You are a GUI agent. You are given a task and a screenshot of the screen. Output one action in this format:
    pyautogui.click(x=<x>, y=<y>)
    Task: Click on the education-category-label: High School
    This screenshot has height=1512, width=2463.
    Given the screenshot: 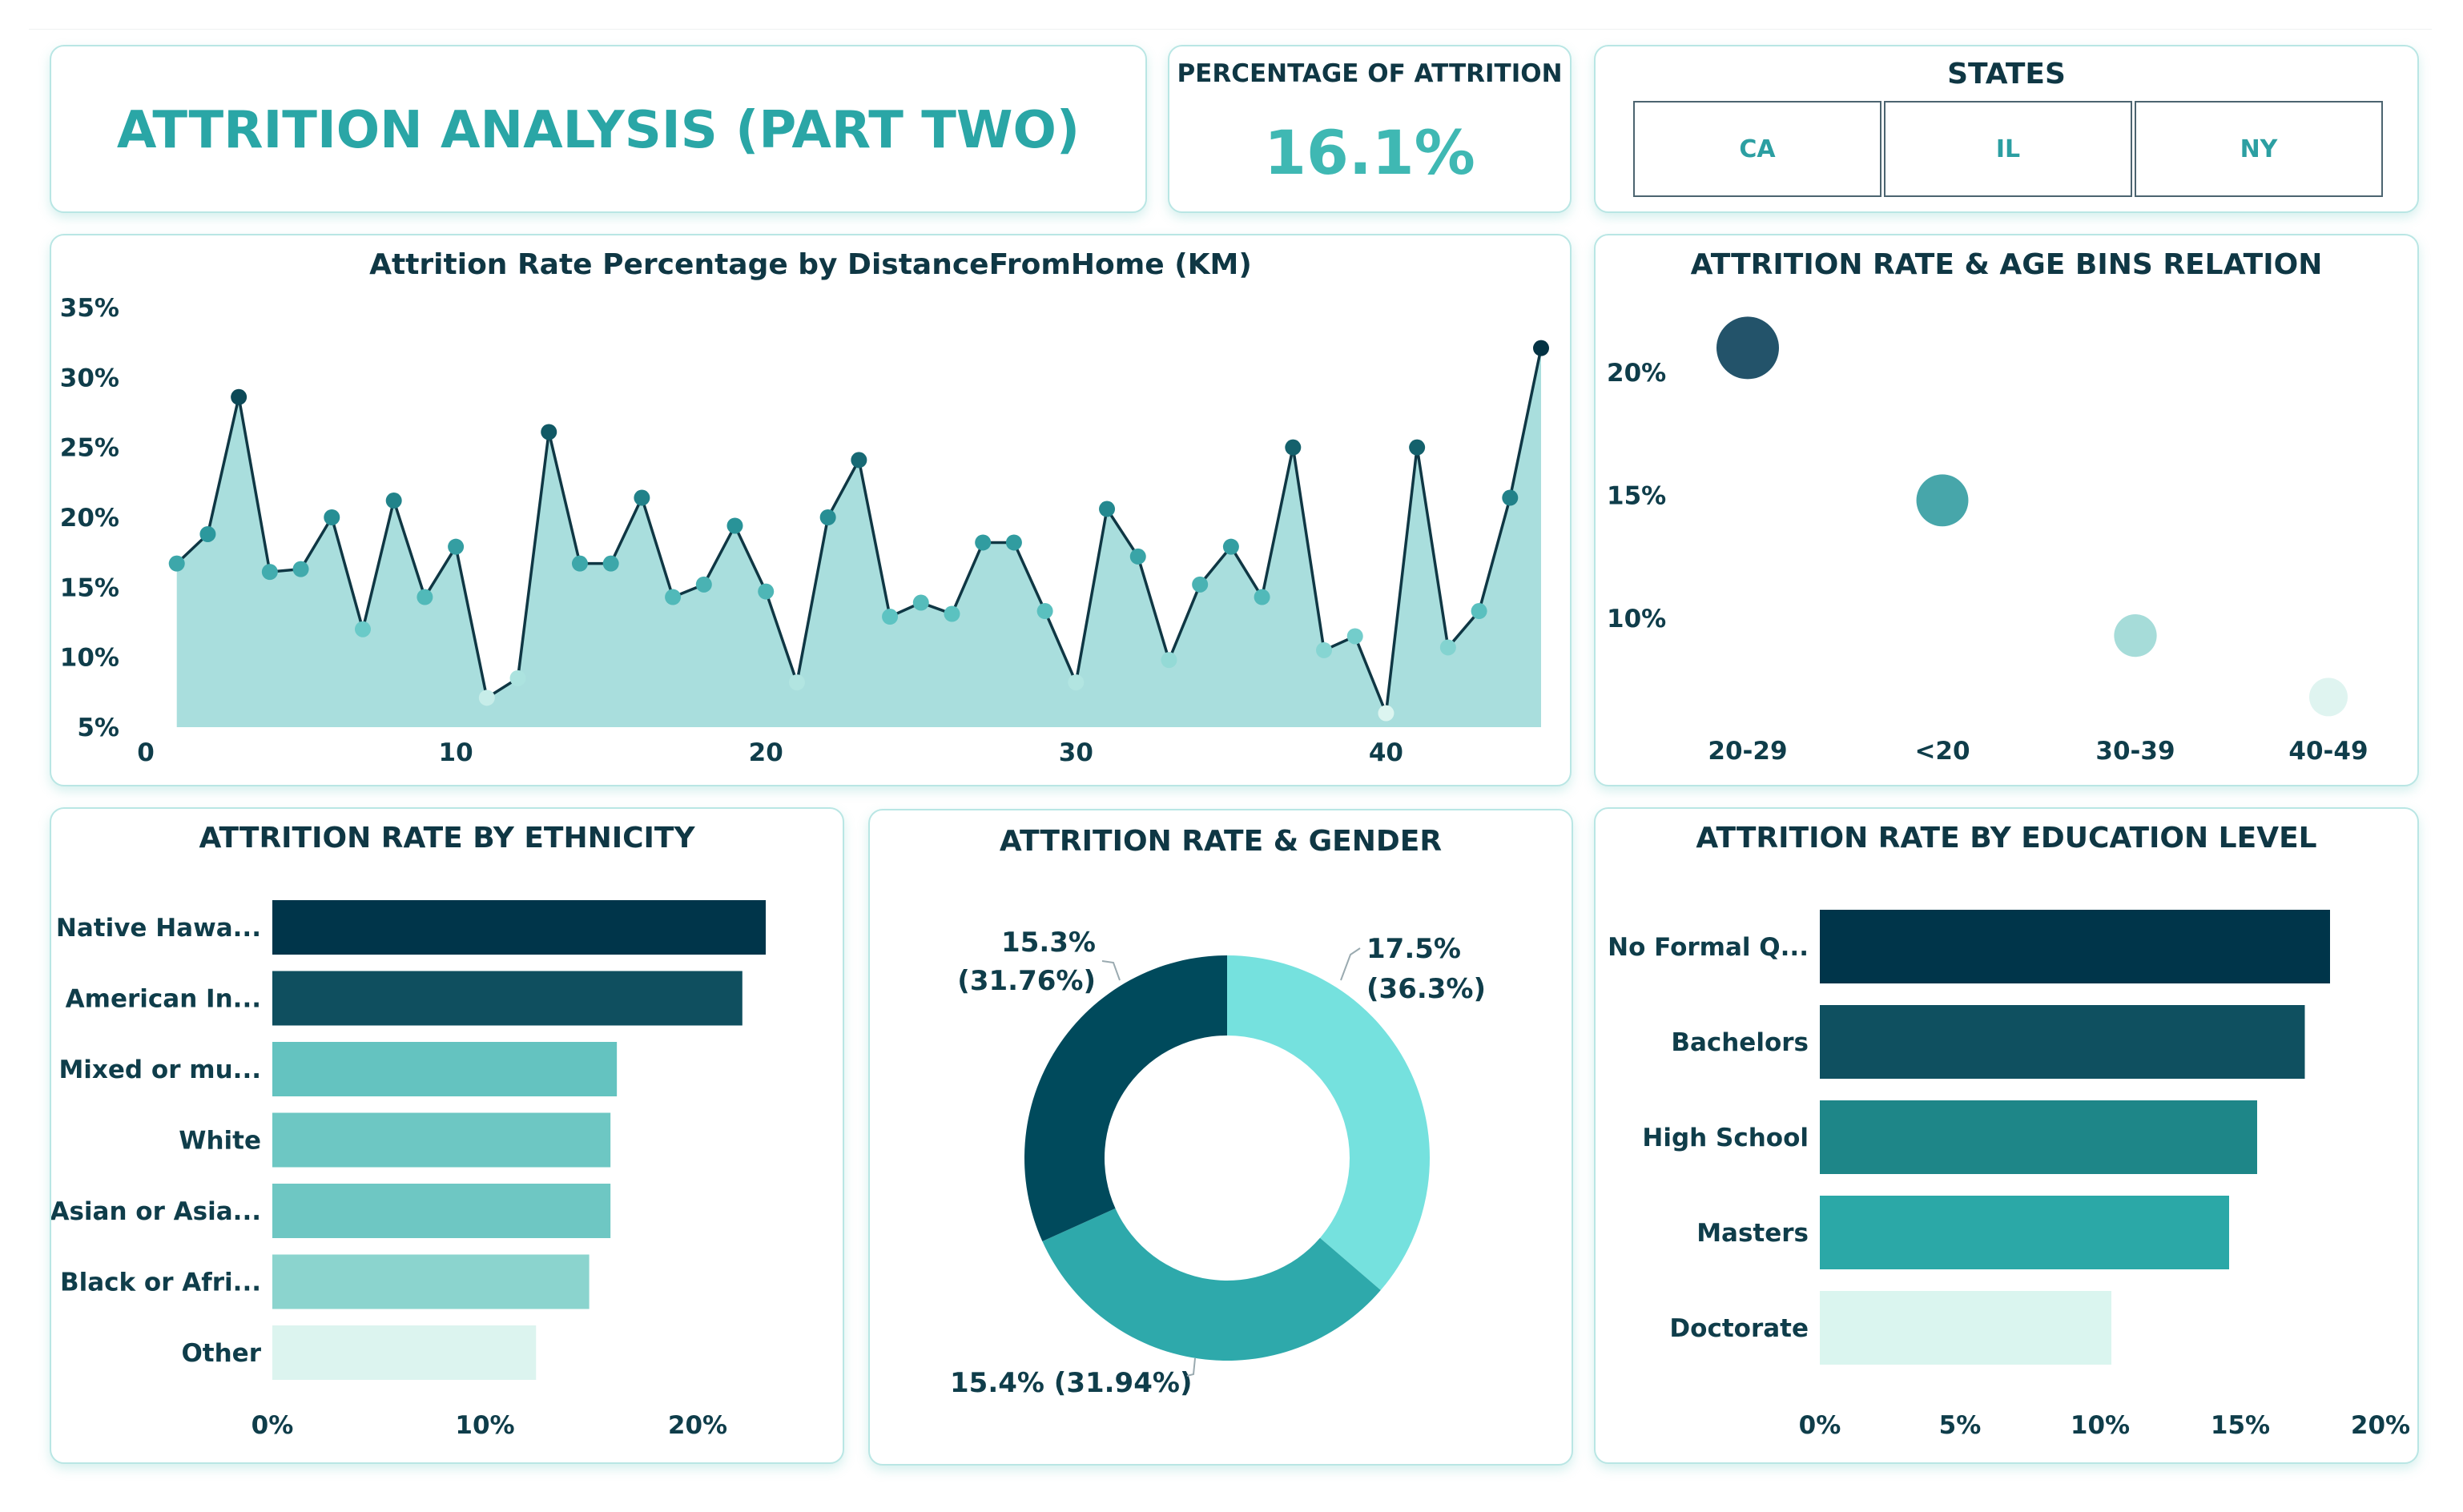 What is the action you would take?
    pyautogui.click(x=1726, y=1138)
    